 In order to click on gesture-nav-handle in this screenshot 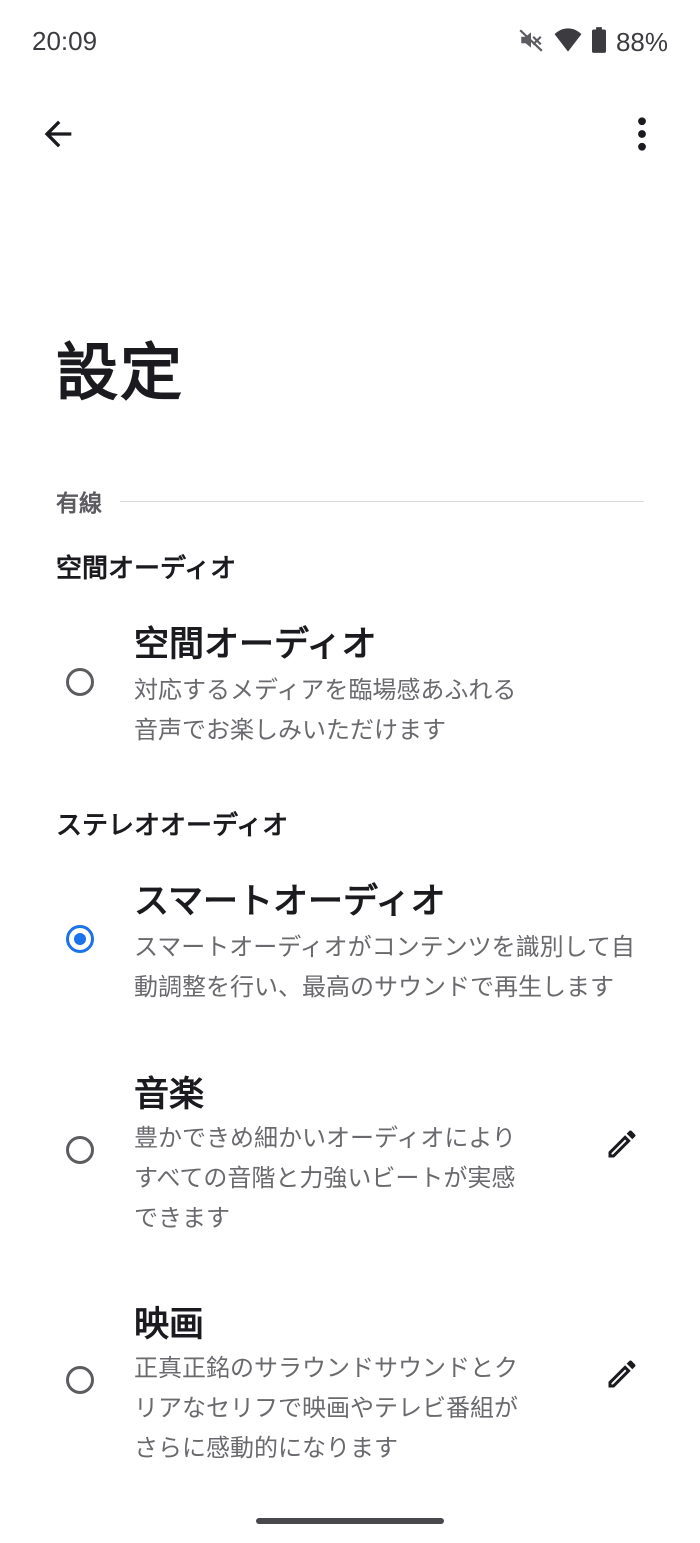, I will do `click(350, 1521)`.